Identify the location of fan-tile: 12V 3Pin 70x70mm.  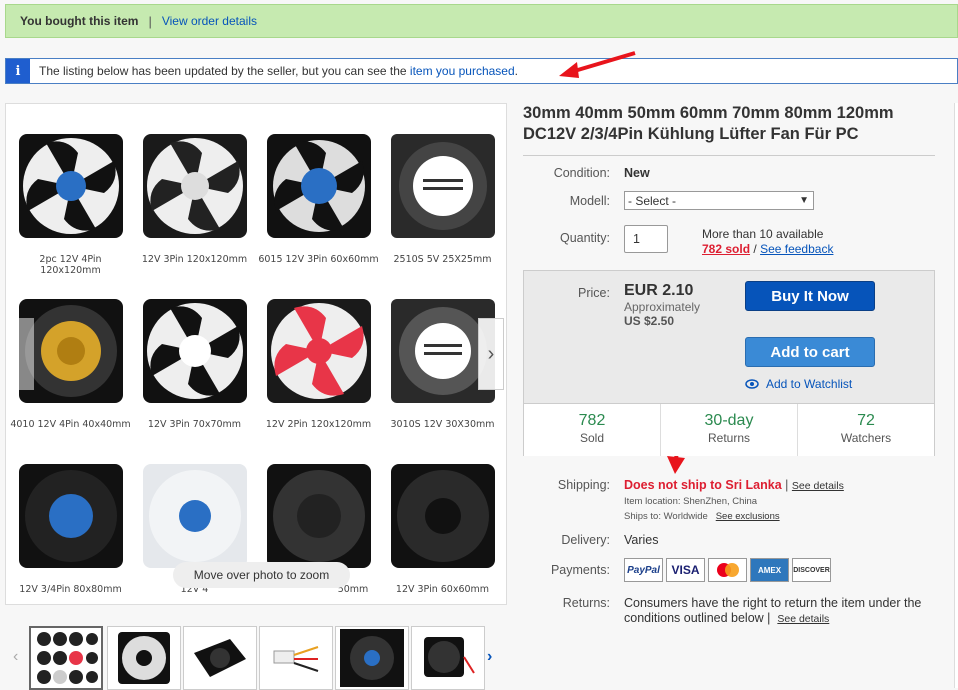
(194, 366).